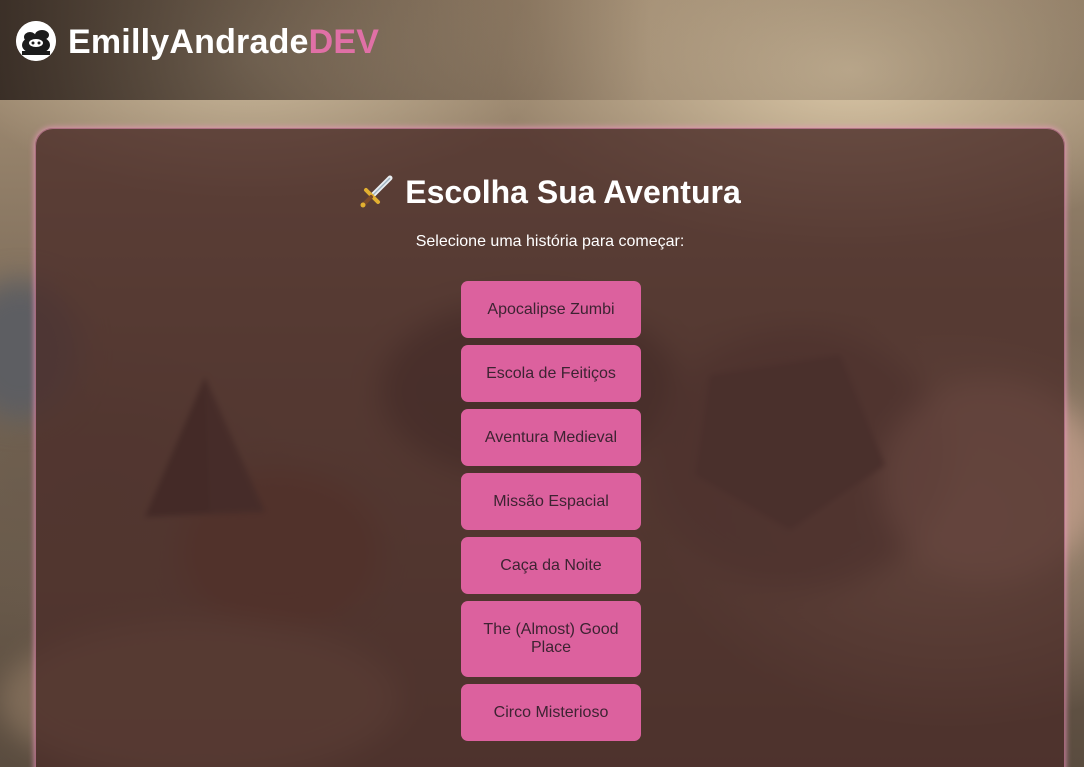 Image resolution: width=1084 pixels, height=767 pixels. What do you see at coordinates (344, 42) in the screenshot?
I see `brand-accent: DEV` at bounding box center [344, 42].